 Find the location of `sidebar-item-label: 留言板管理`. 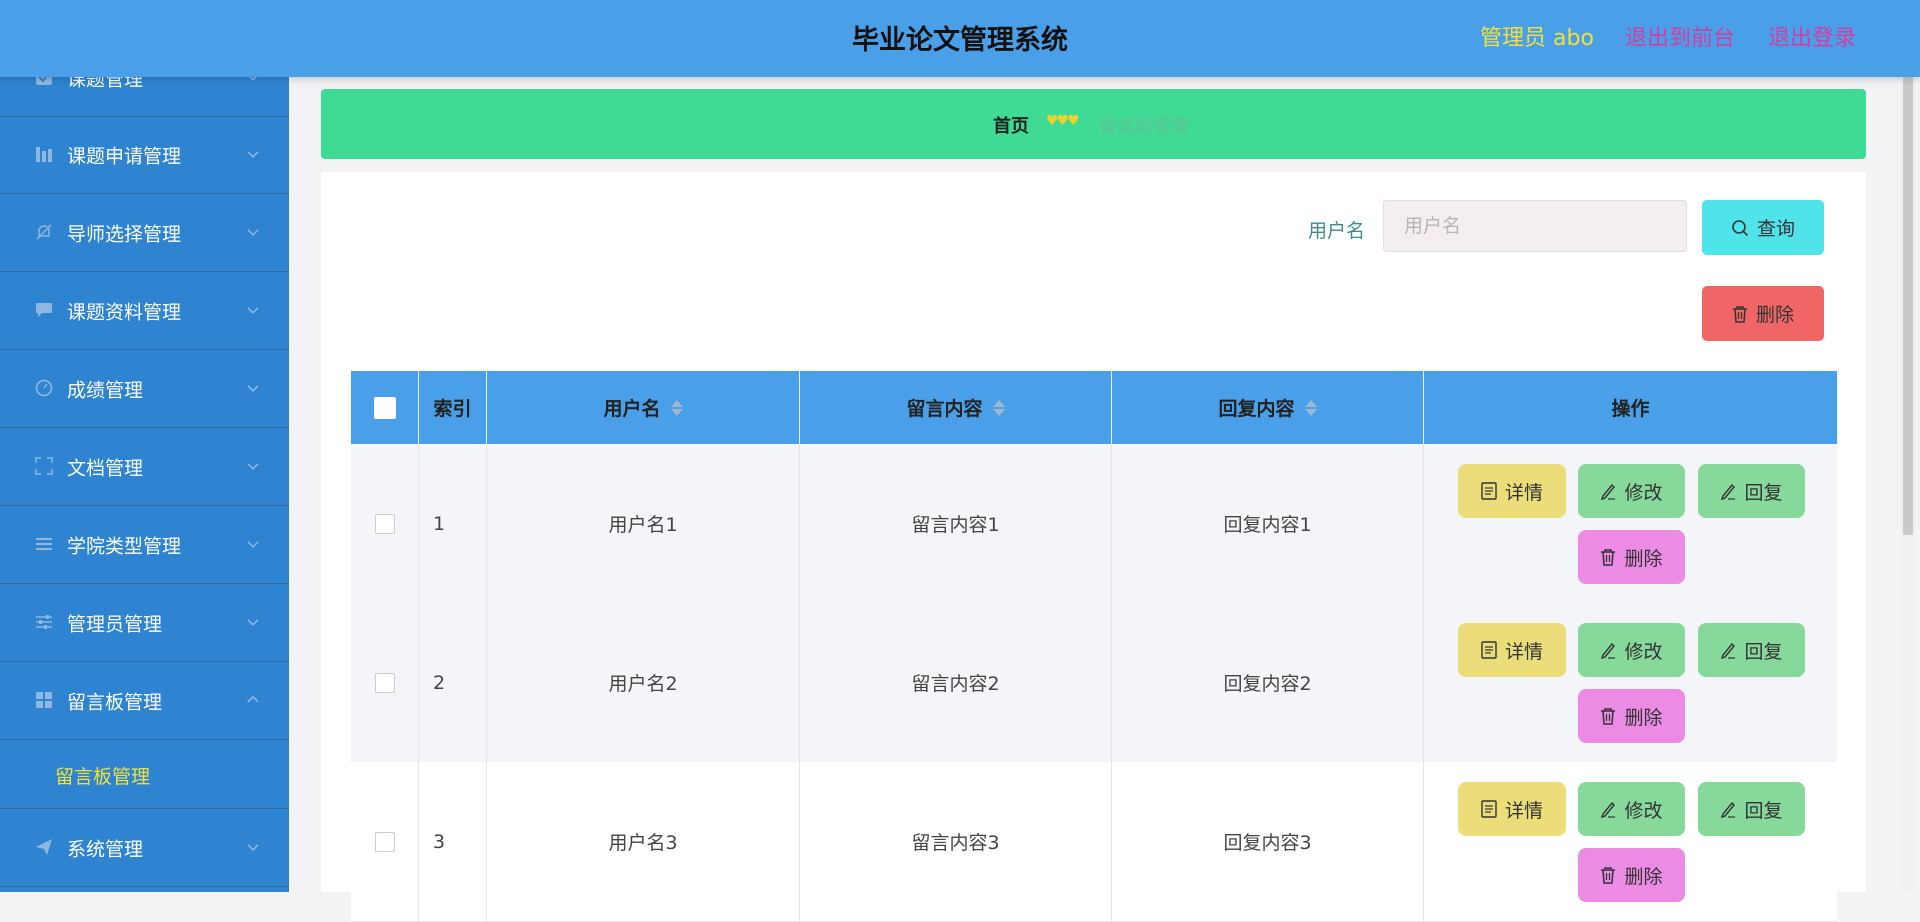

sidebar-item-label: 留言板管理 is located at coordinates (115, 702).